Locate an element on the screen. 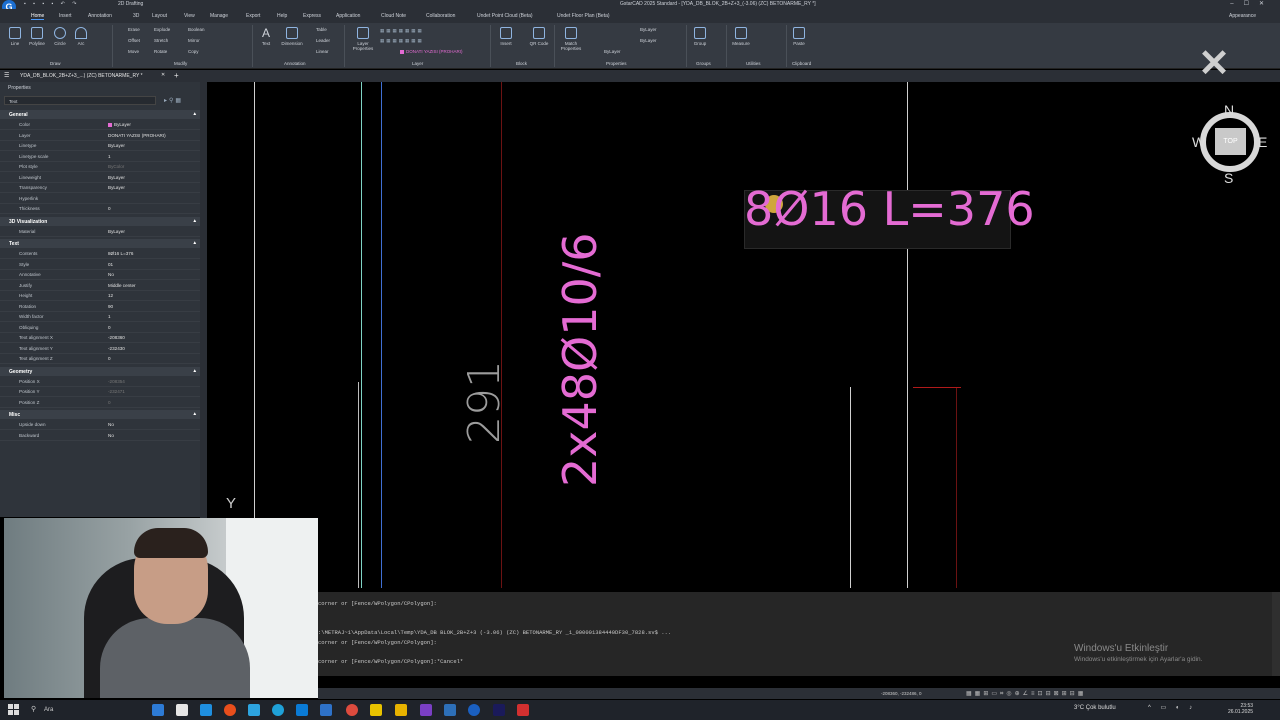 This screenshot has height=720, width=1280. property-row: Upside down No is located at coordinates (100, 425).